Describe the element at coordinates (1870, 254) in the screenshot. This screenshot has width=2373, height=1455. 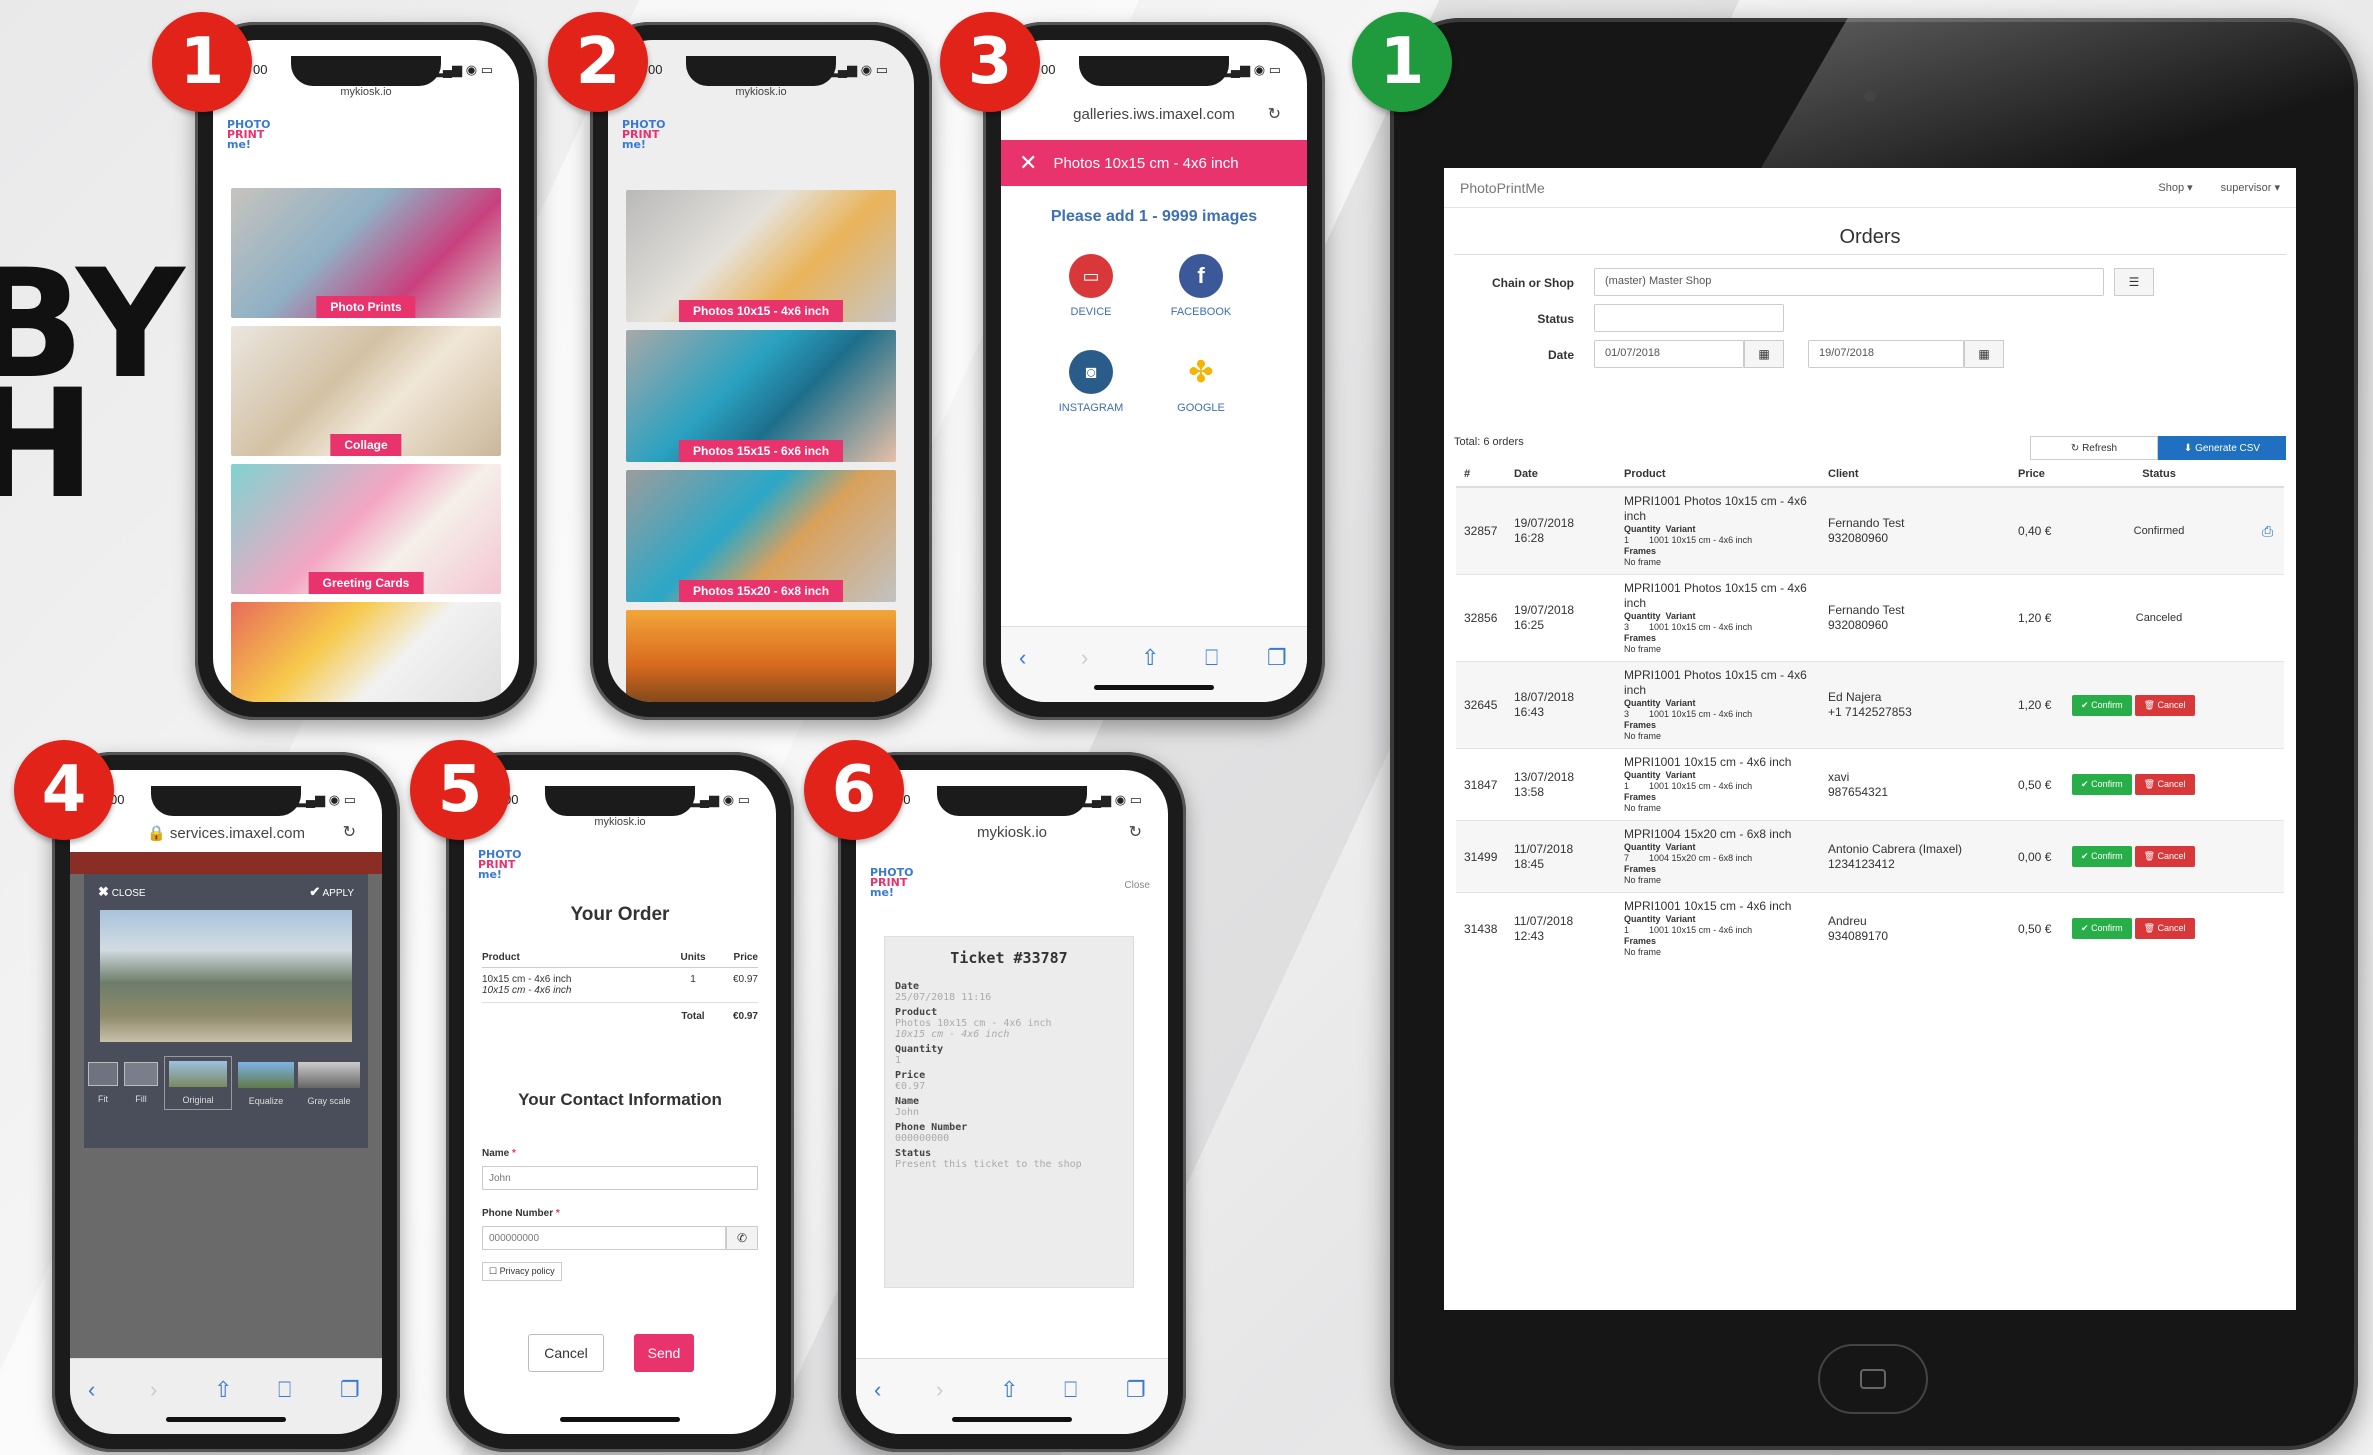
I see `title-divider` at that location.